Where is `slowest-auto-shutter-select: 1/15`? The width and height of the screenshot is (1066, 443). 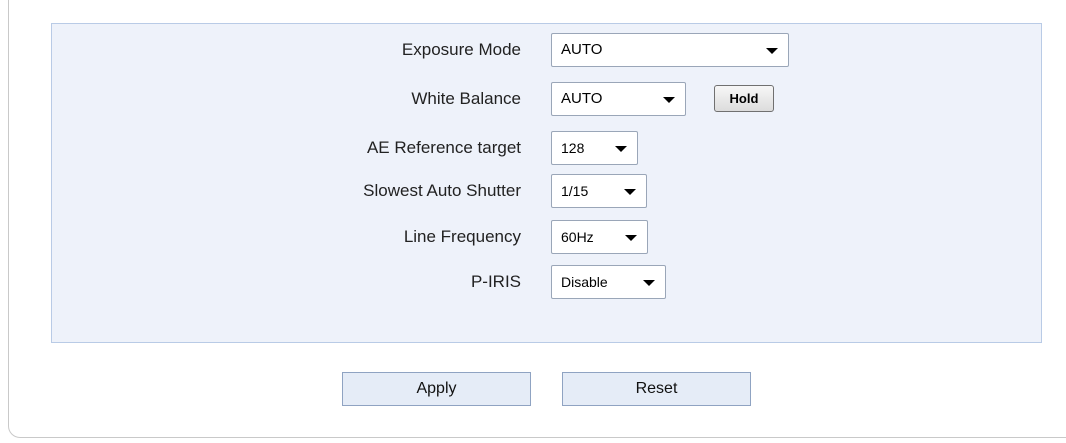 slowest-auto-shutter-select: 1/15 is located at coordinates (599, 191).